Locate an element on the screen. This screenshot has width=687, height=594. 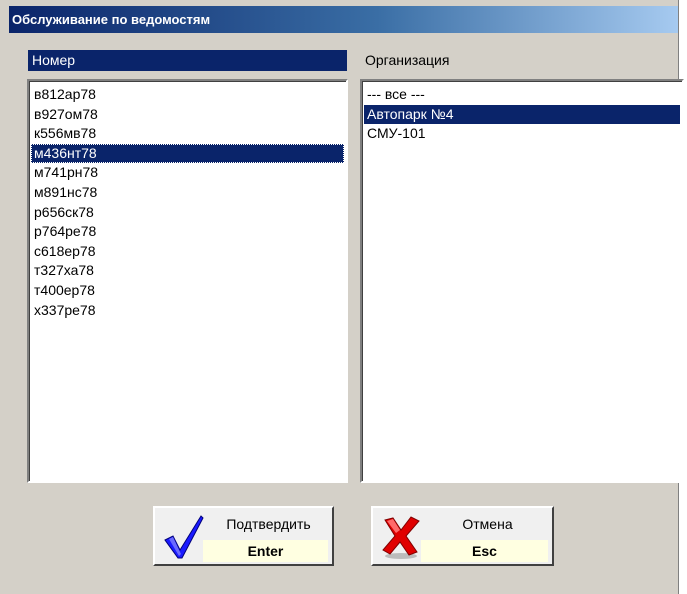
organizations-column-header: Организация is located at coordinates (407, 60).